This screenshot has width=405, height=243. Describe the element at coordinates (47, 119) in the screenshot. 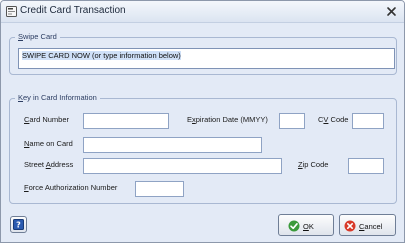

I see `card-number-label: Card Number` at that location.